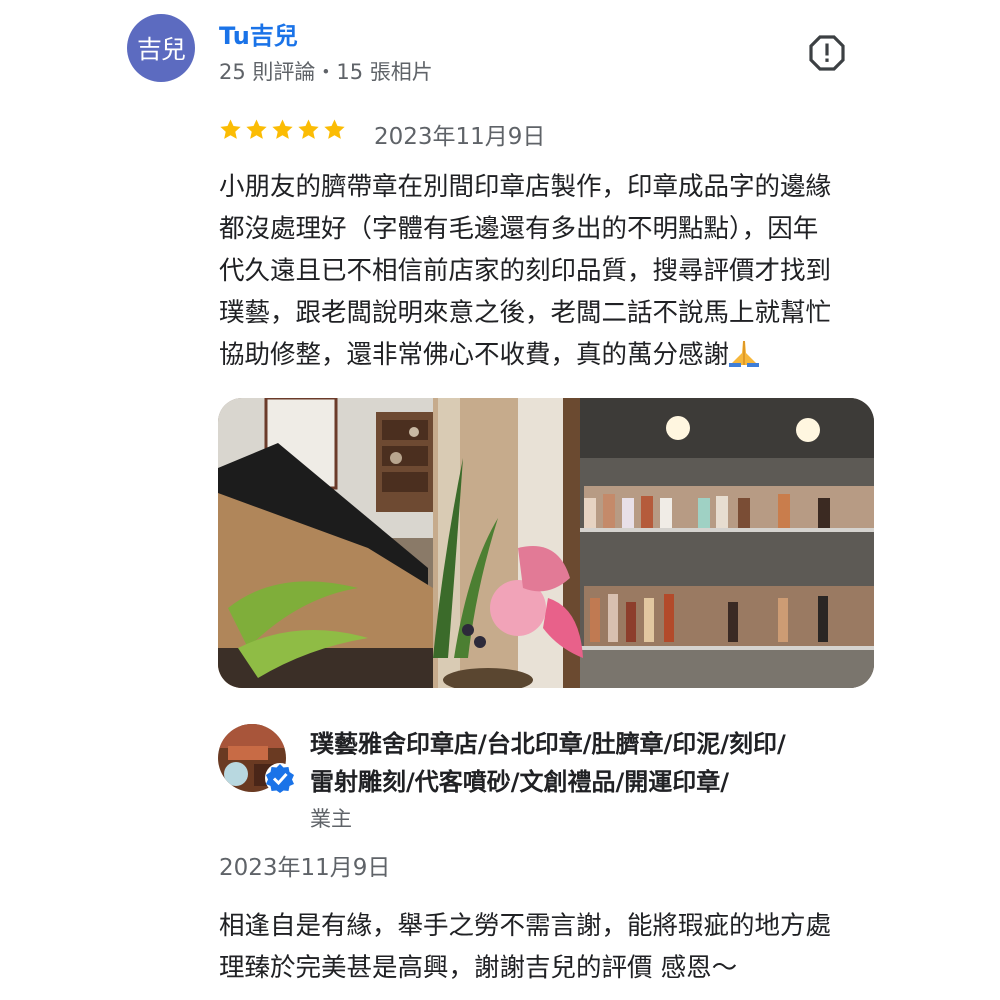 The image size is (1000, 1000). I want to click on report-button, so click(827, 53).